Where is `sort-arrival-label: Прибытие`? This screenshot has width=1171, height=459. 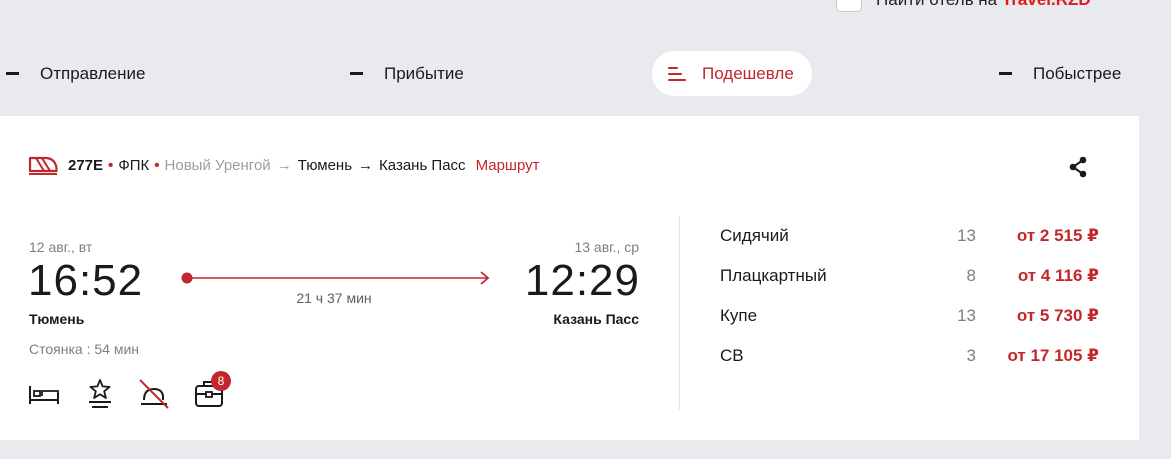 sort-arrival-label: Прибытие is located at coordinates (424, 73).